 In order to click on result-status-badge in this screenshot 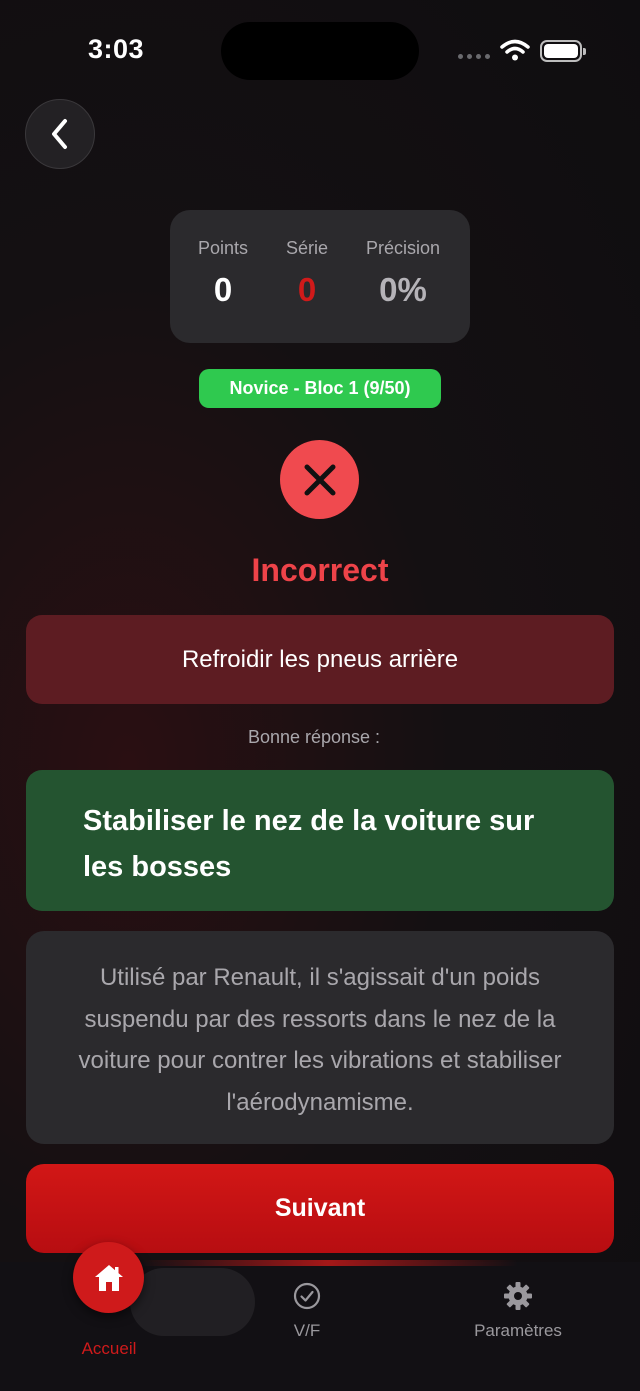, I will do `click(319, 479)`.